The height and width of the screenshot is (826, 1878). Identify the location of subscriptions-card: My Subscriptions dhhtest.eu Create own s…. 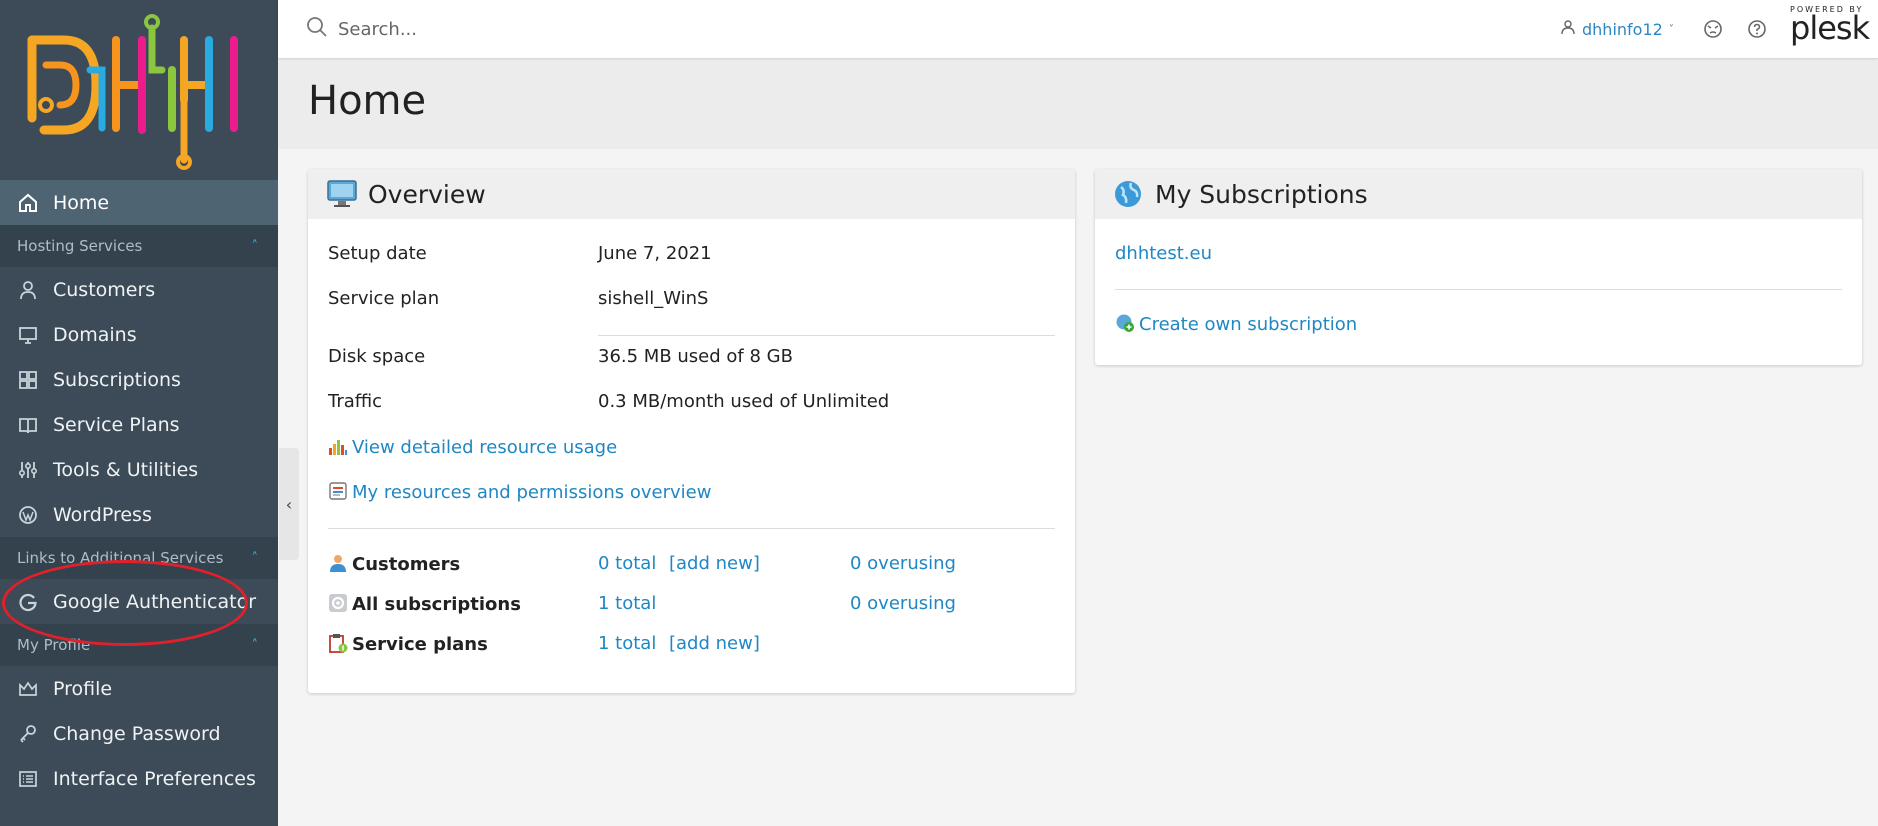
(1478, 267).